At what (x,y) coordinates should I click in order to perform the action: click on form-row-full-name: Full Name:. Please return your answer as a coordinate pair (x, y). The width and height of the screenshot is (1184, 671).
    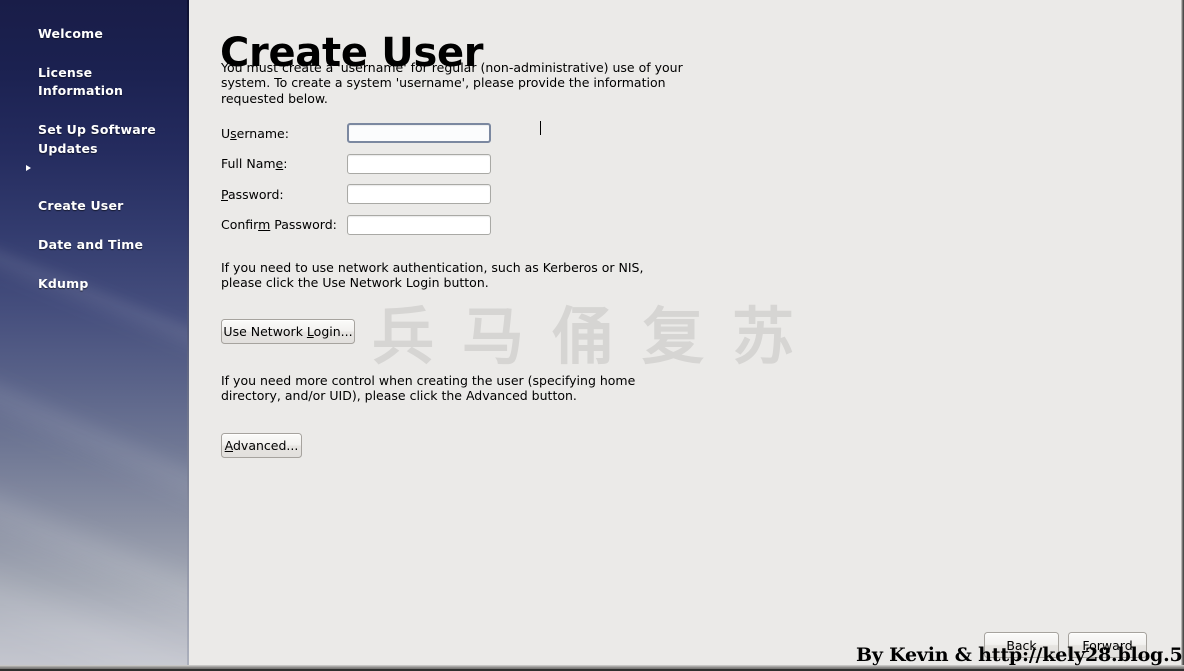
    Looking at the image, I should click on (356, 164).